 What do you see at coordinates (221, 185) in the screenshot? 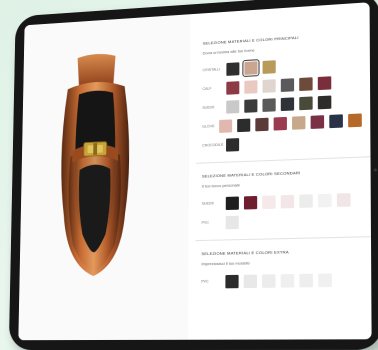
I see `section-subtitle: Il tuo tocco personale` at bounding box center [221, 185].